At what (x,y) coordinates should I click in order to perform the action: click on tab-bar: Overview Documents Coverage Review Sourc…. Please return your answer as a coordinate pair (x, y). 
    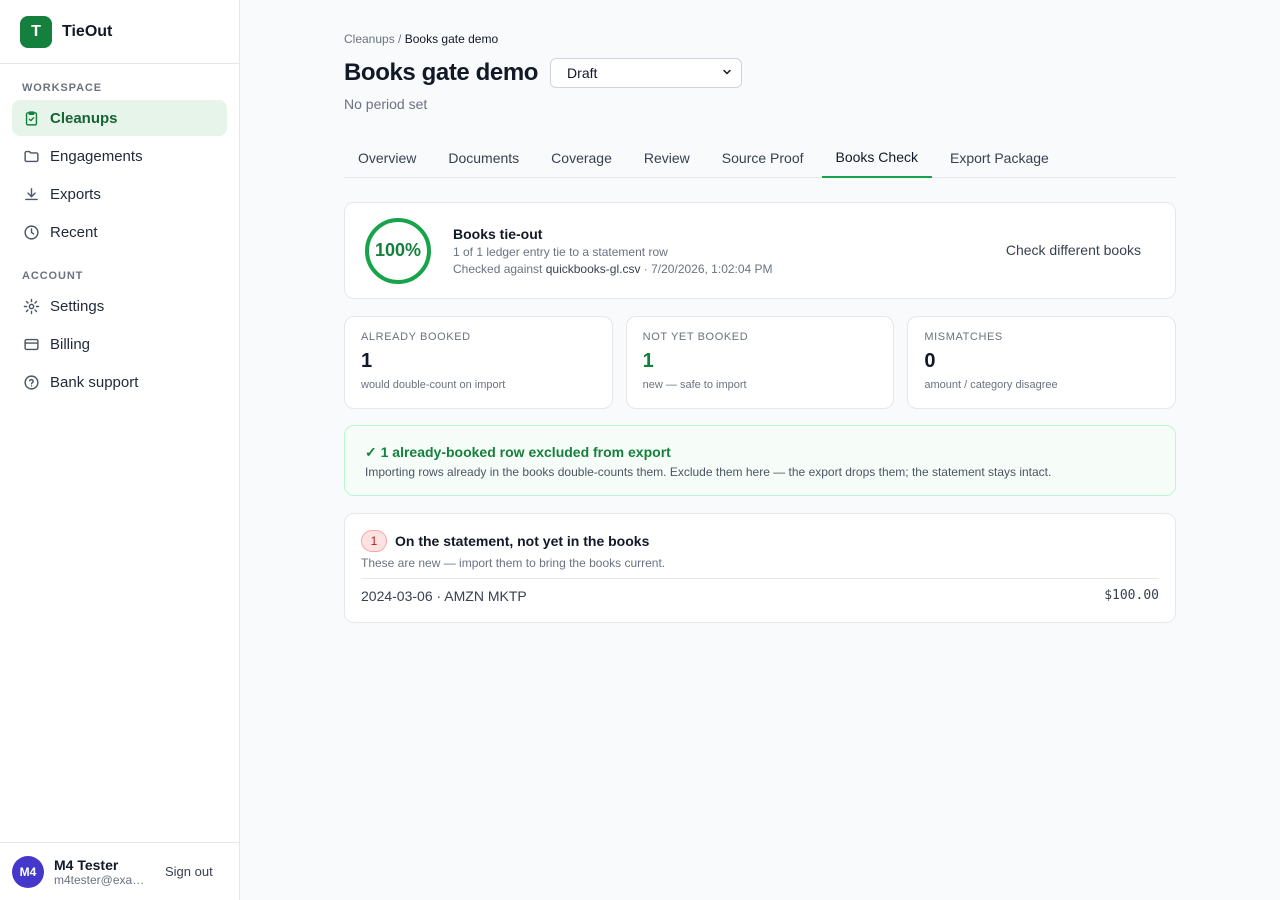
    Looking at the image, I should click on (760, 158).